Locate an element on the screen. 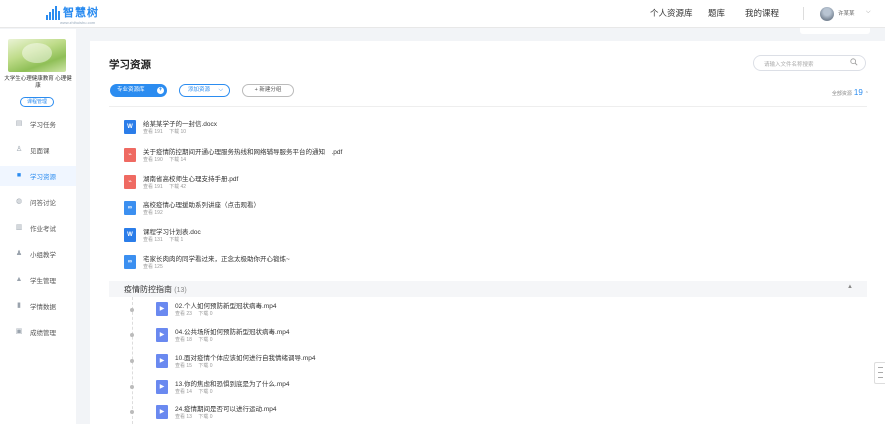 The height and width of the screenshot is (424, 885). sidebar-item-discussion: ◍ 问答讨论 is located at coordinates (38, 202).